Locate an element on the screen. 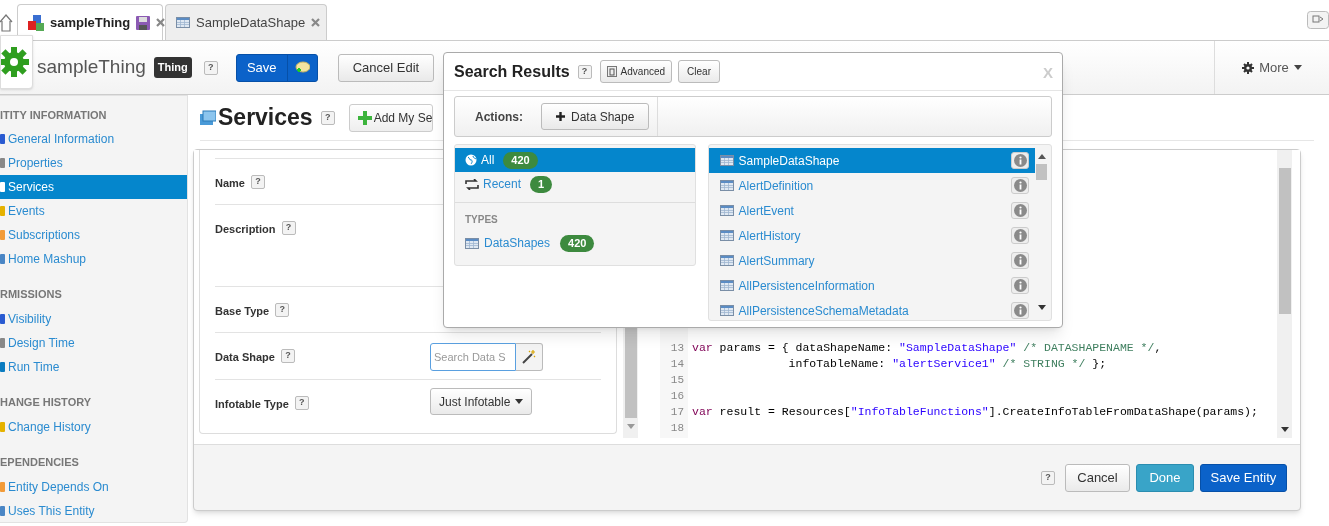 This screenshot has height=526, width=1329. sidebar-item: Change History is located at coordinates (93, 427).